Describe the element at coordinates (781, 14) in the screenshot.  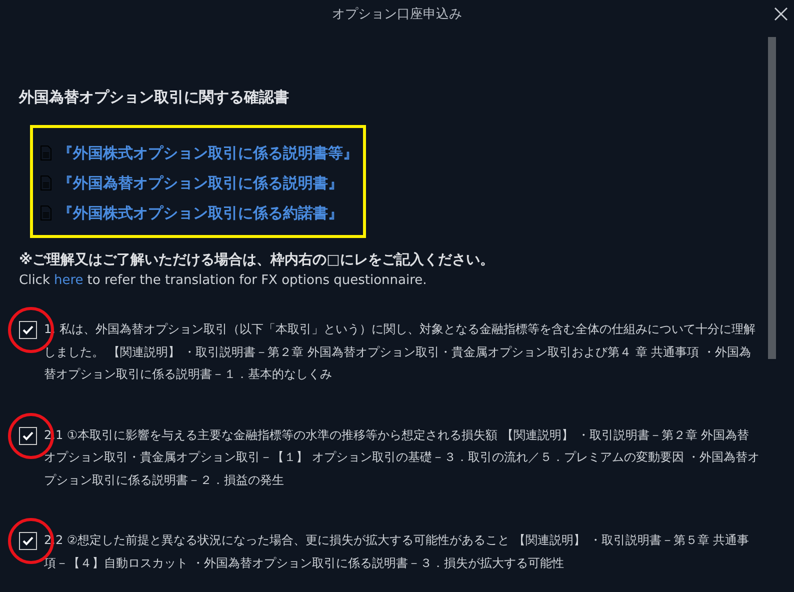
I see `close-icon` at that location.